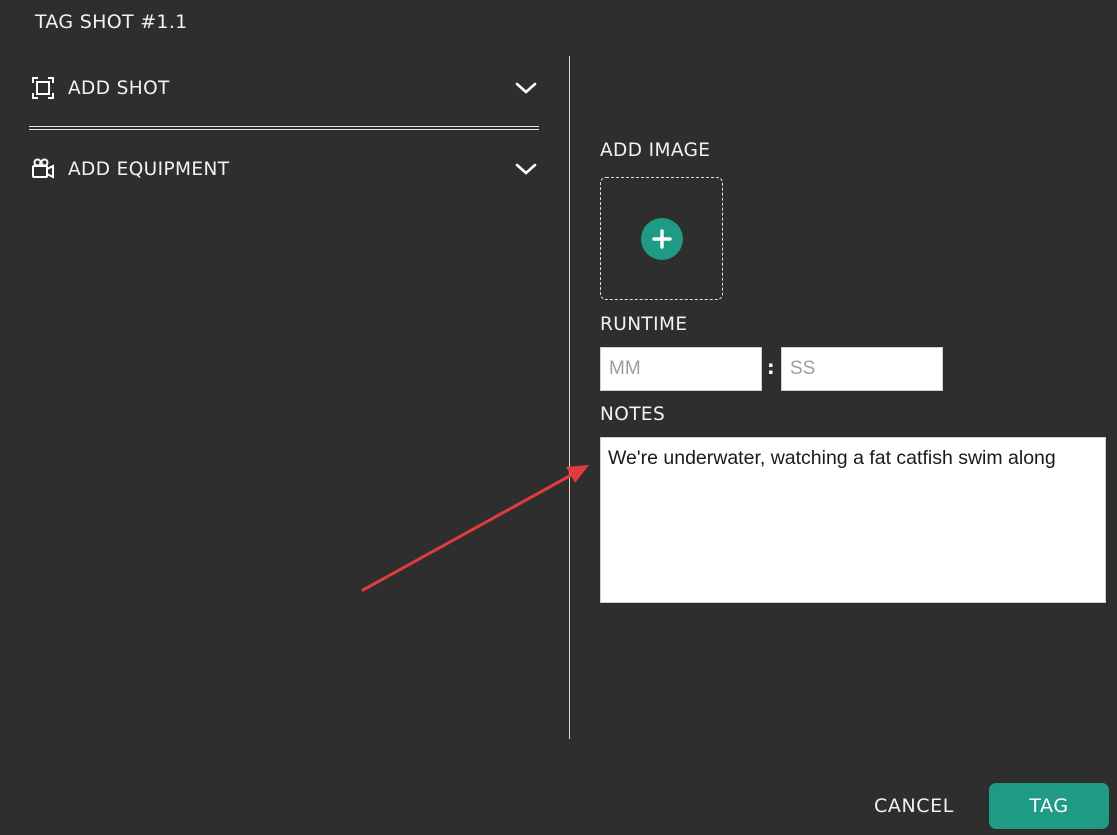 This screenshot has height=835, width=1117. I want to click on video-camera-icon, so click(43, 169).